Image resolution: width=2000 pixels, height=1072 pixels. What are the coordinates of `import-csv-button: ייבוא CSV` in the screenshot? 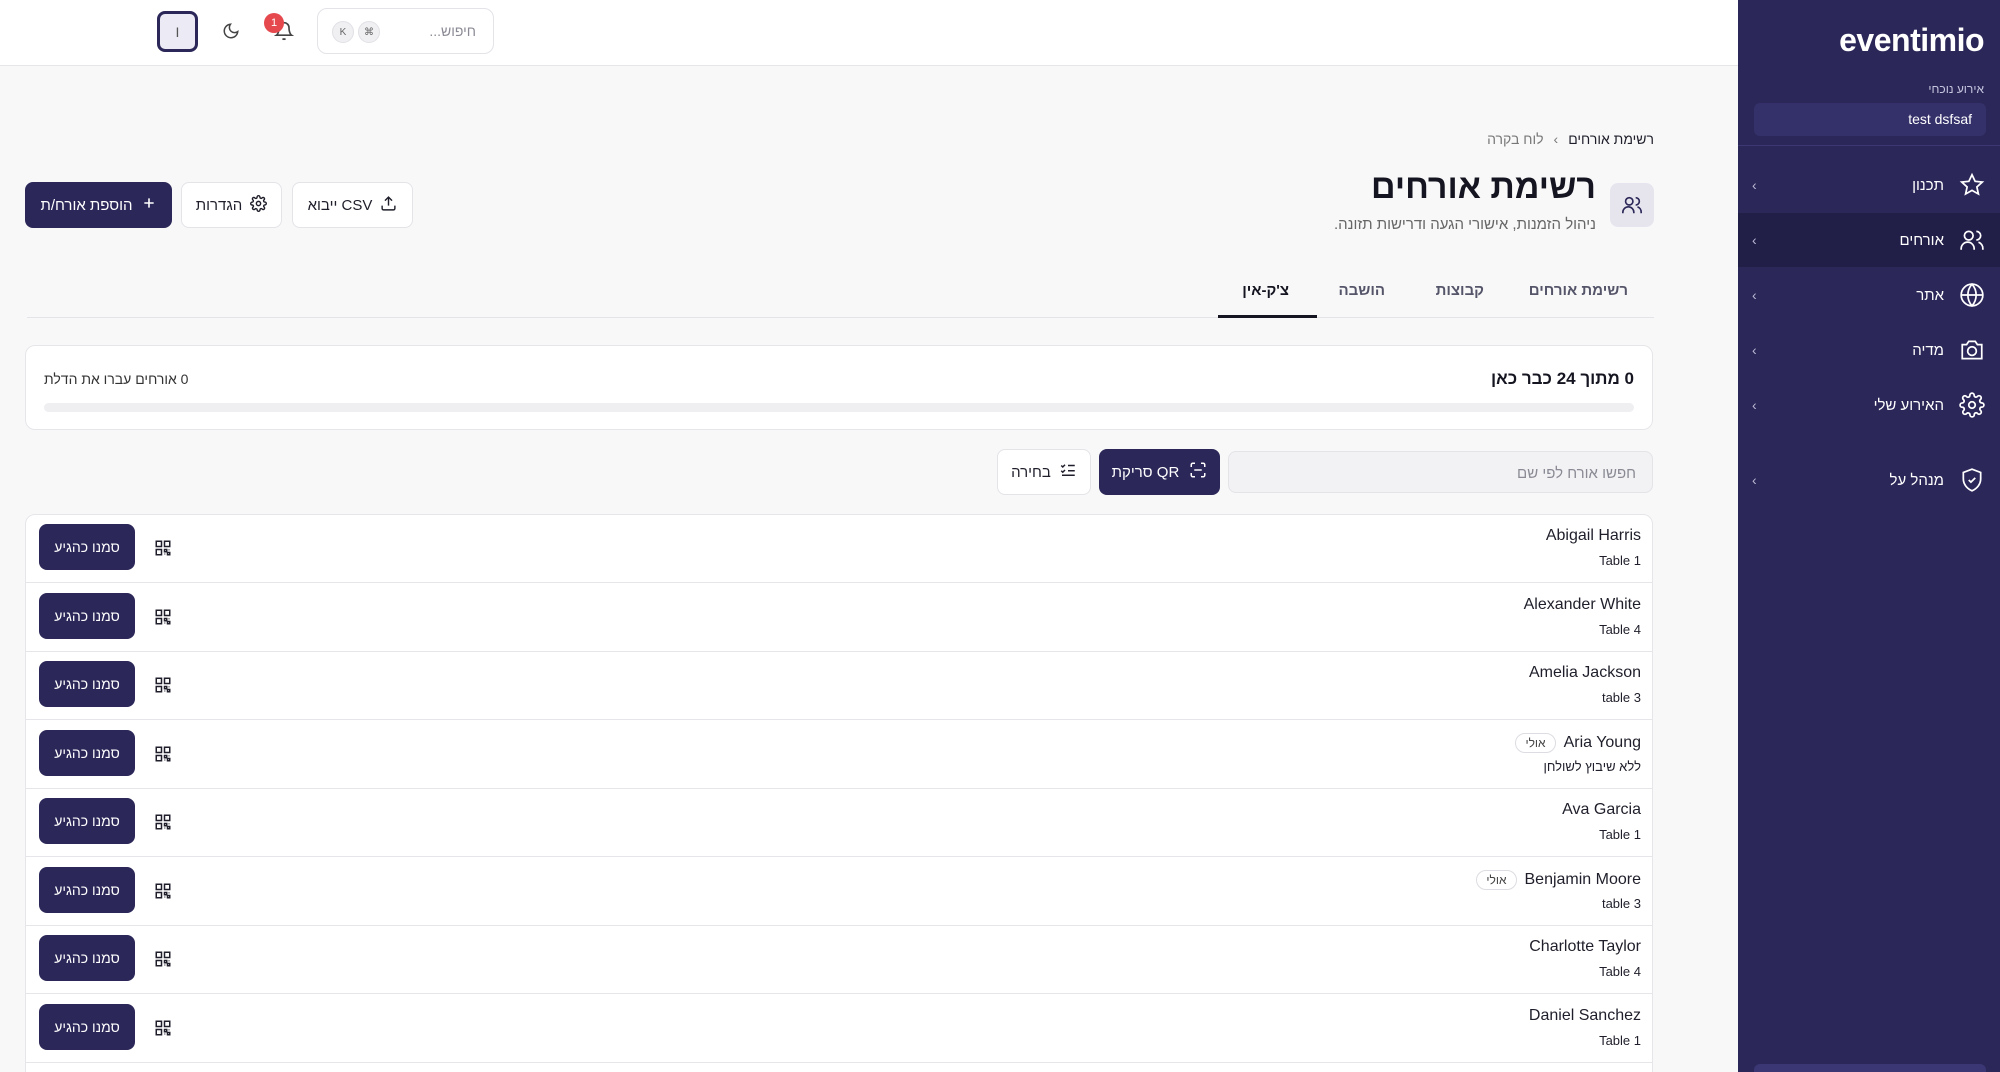 It's located at (352, 205).